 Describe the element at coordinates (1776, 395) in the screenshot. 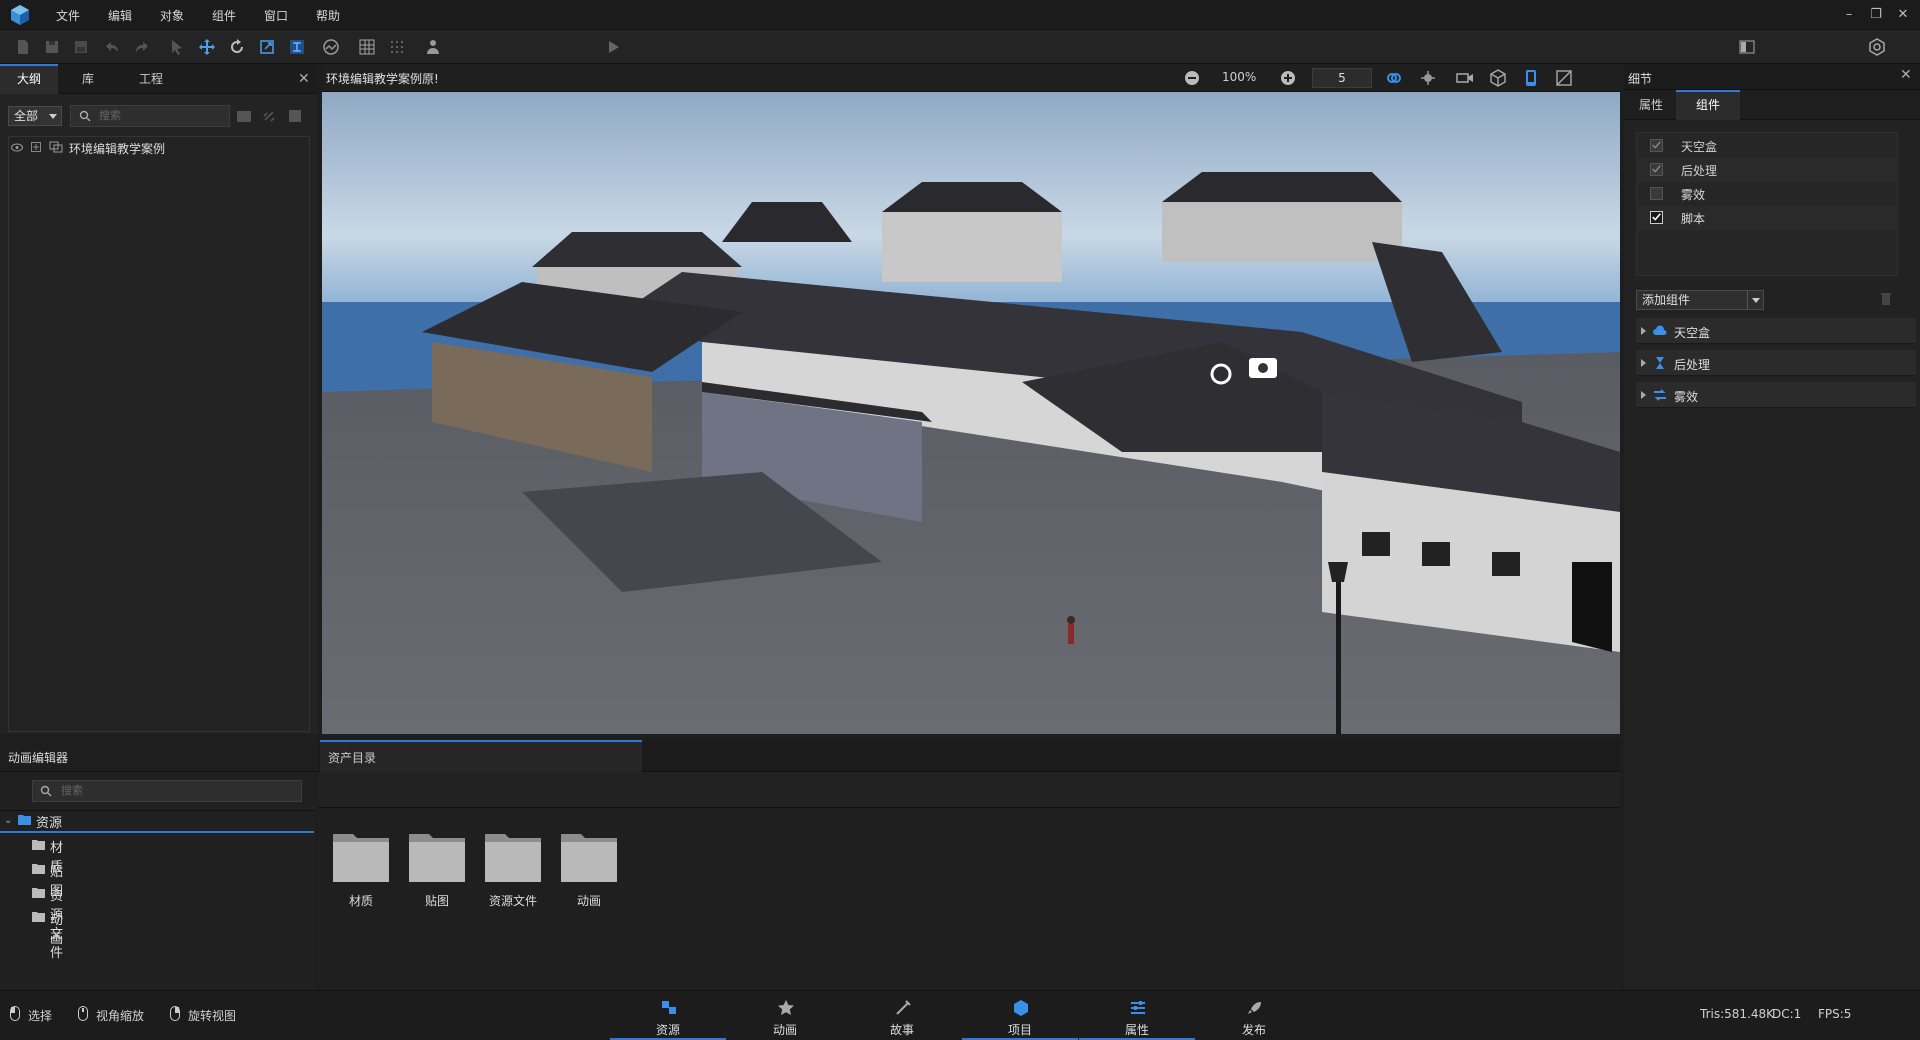

I see `section-fog: 雾效` at that location.